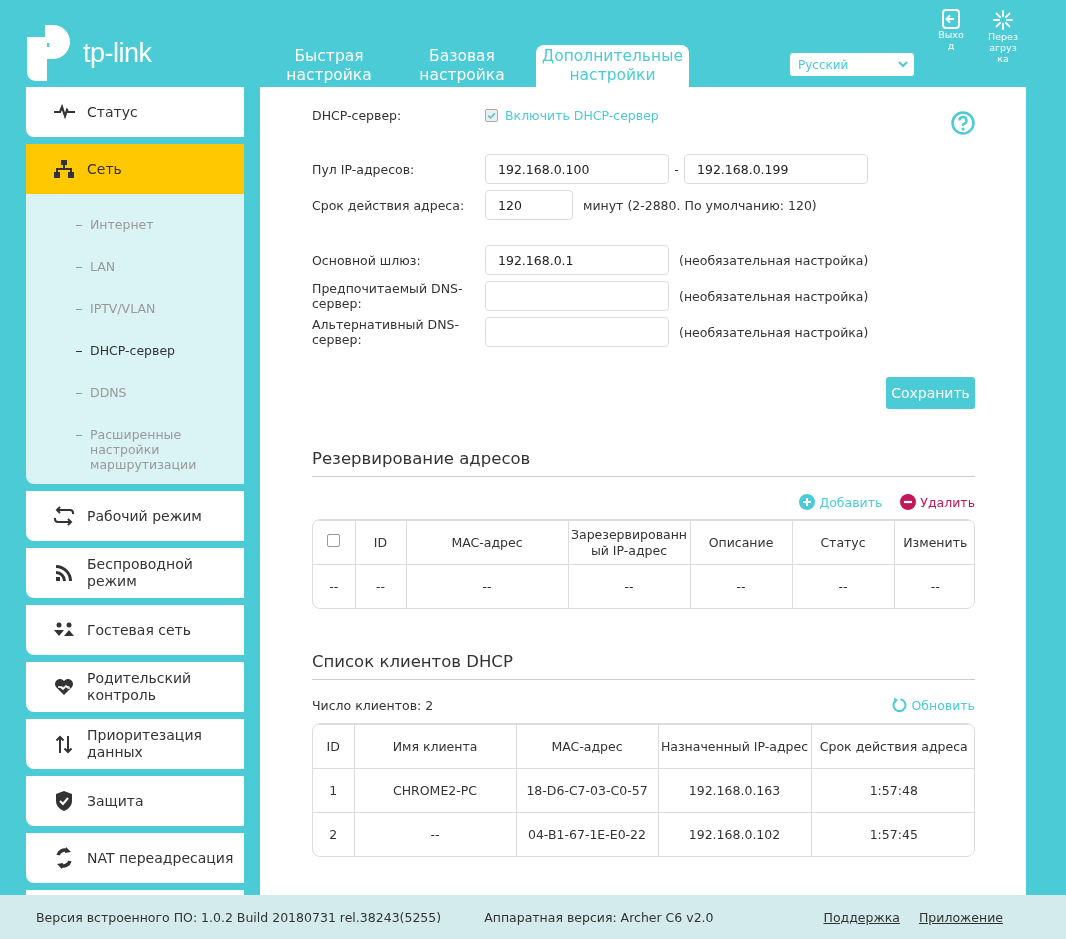 This screenshot has width=1066, height=939. I want to click on field-label: Альтернативный DNS-сервер:, so click(386, 332).